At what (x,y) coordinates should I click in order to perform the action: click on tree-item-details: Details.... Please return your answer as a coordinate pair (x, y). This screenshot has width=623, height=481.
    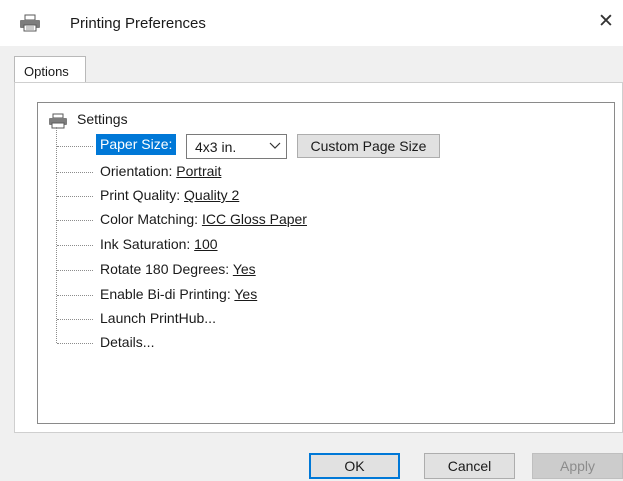
    Looking at the image, I should click on (127, 342).